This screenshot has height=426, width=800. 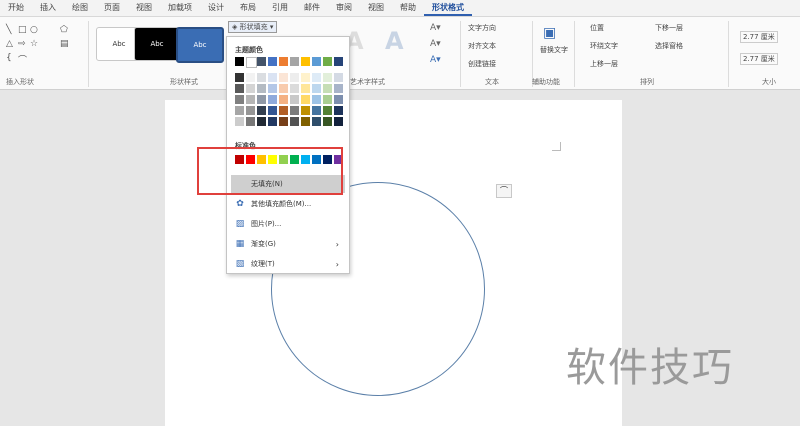 What do you see at coordinates (80, 8) in the screenshot?
I see `tab-draw: 绘图` at bounding box center [80, 8].